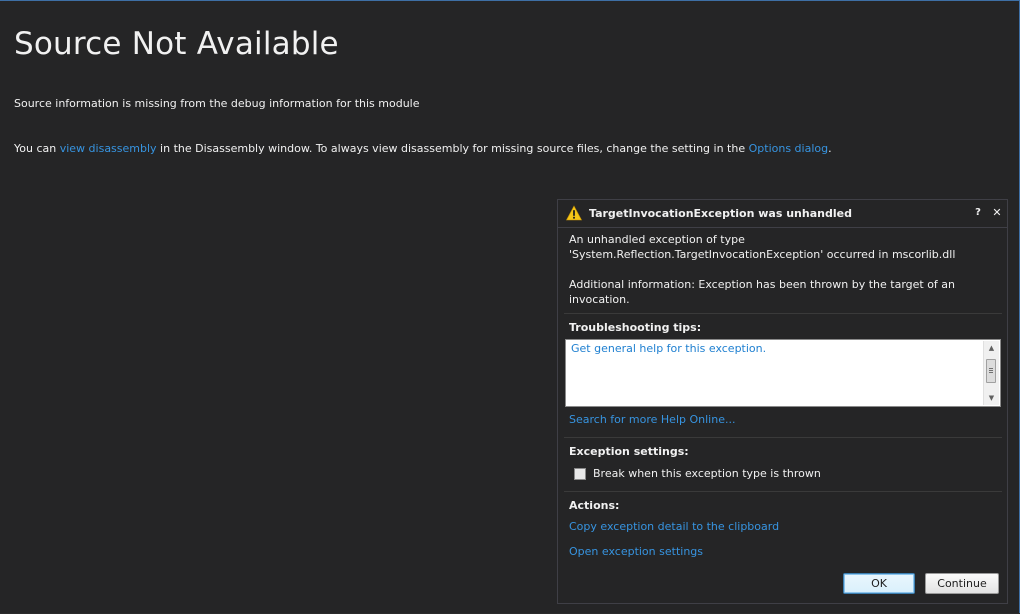 Image resolution: width=1020 pixels, height=614 pixels. What do you see at coordinates (108, 148) in the screenshot?
I see `view-disassembly-link: view disassembly` at bounding box center [108, 148].